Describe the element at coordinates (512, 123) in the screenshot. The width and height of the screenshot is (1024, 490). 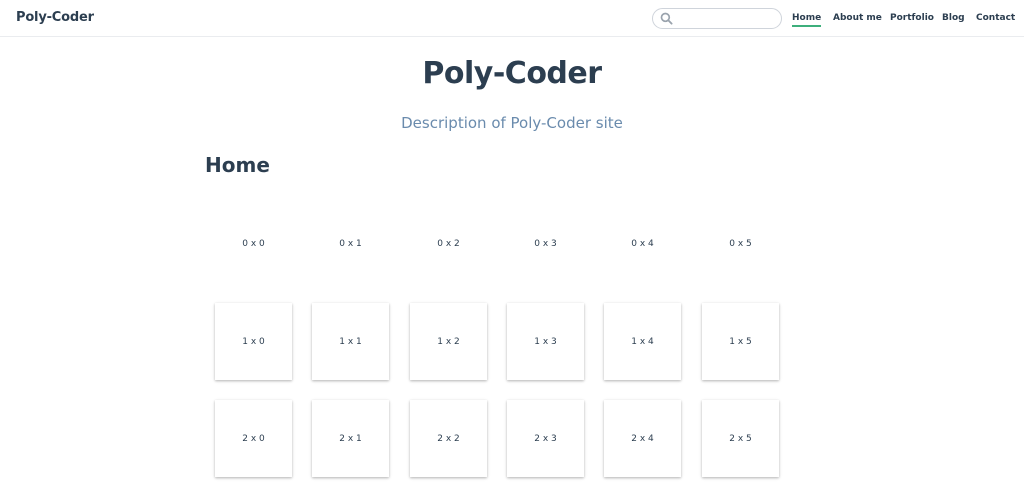
I see `hero-description: Description of Poly-Coder site` at that location.